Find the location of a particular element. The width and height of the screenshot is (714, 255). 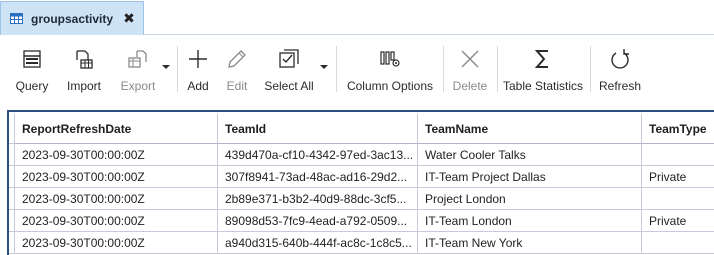

column-header: TeamName is located at coordinates (530, 129).